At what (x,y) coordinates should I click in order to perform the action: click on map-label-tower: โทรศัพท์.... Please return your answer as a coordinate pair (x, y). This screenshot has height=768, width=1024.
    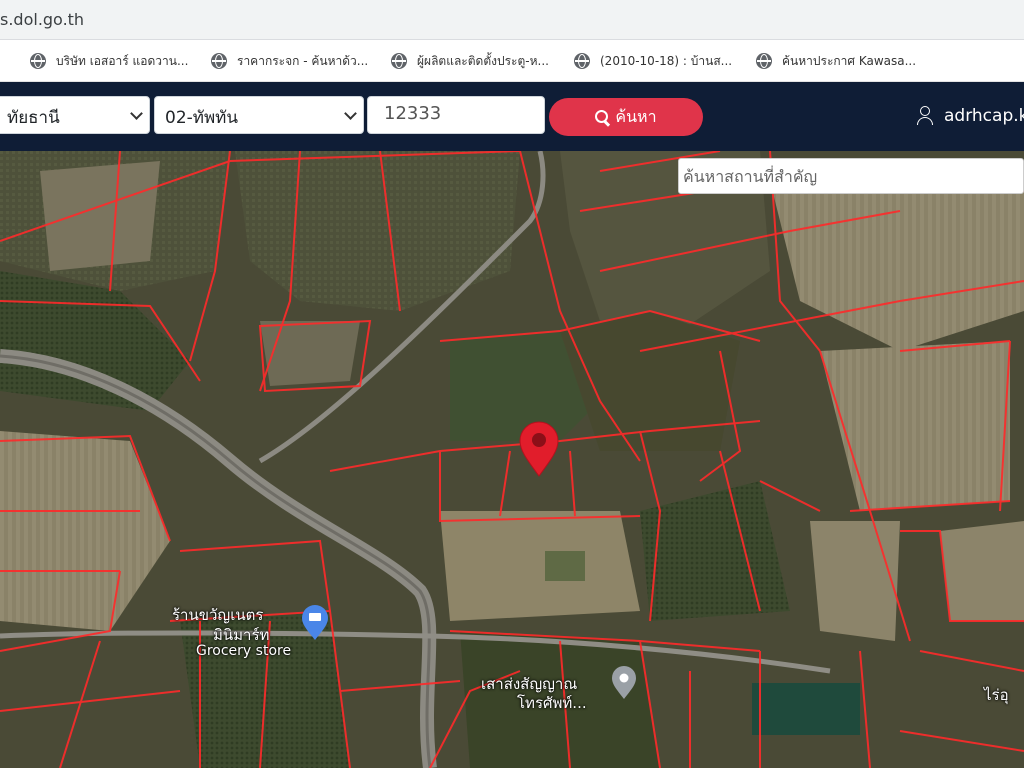
    Looking at the image, I should click on (552, 703).